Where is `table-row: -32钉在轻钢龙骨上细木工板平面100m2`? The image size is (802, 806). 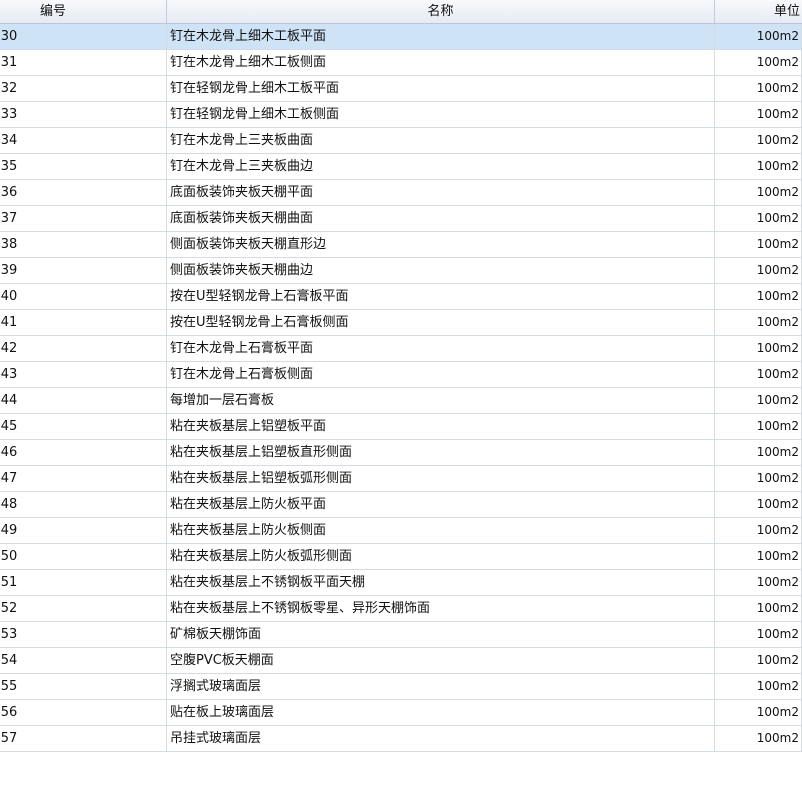
table-row: -32钉在轻钢龙骨上细木工板平面100m2 is located at coordinates (401, 89).